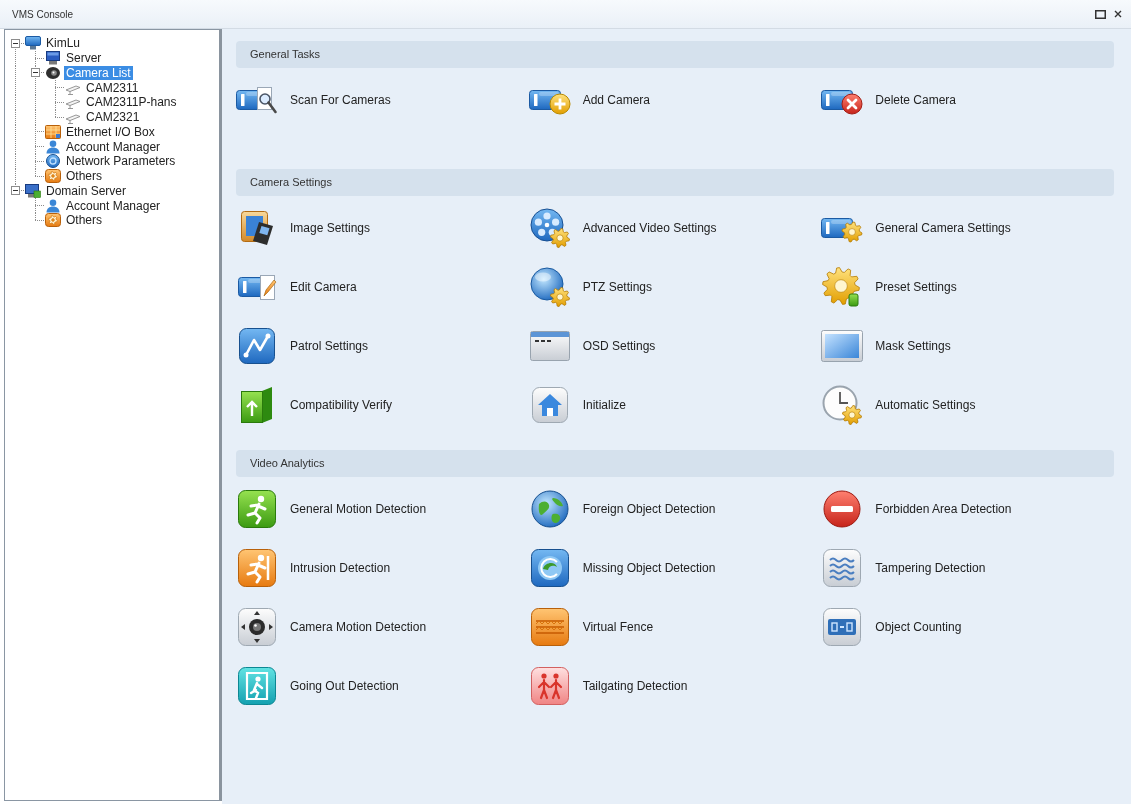 The height and width of the screenshot is (804, 1131). I want to click on task-link: Missing Object Detection, so click(622, 567).